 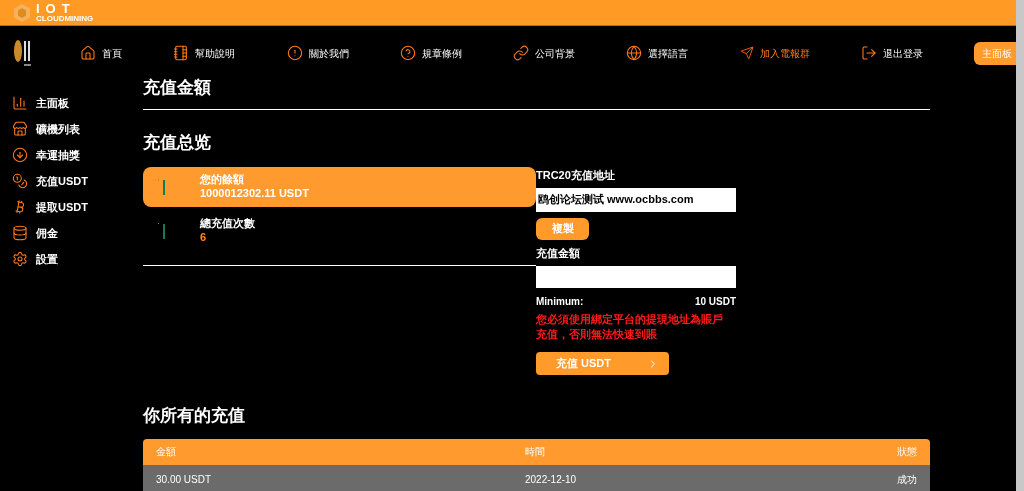 I want to click on link-icon, so click(x=521, y=53).